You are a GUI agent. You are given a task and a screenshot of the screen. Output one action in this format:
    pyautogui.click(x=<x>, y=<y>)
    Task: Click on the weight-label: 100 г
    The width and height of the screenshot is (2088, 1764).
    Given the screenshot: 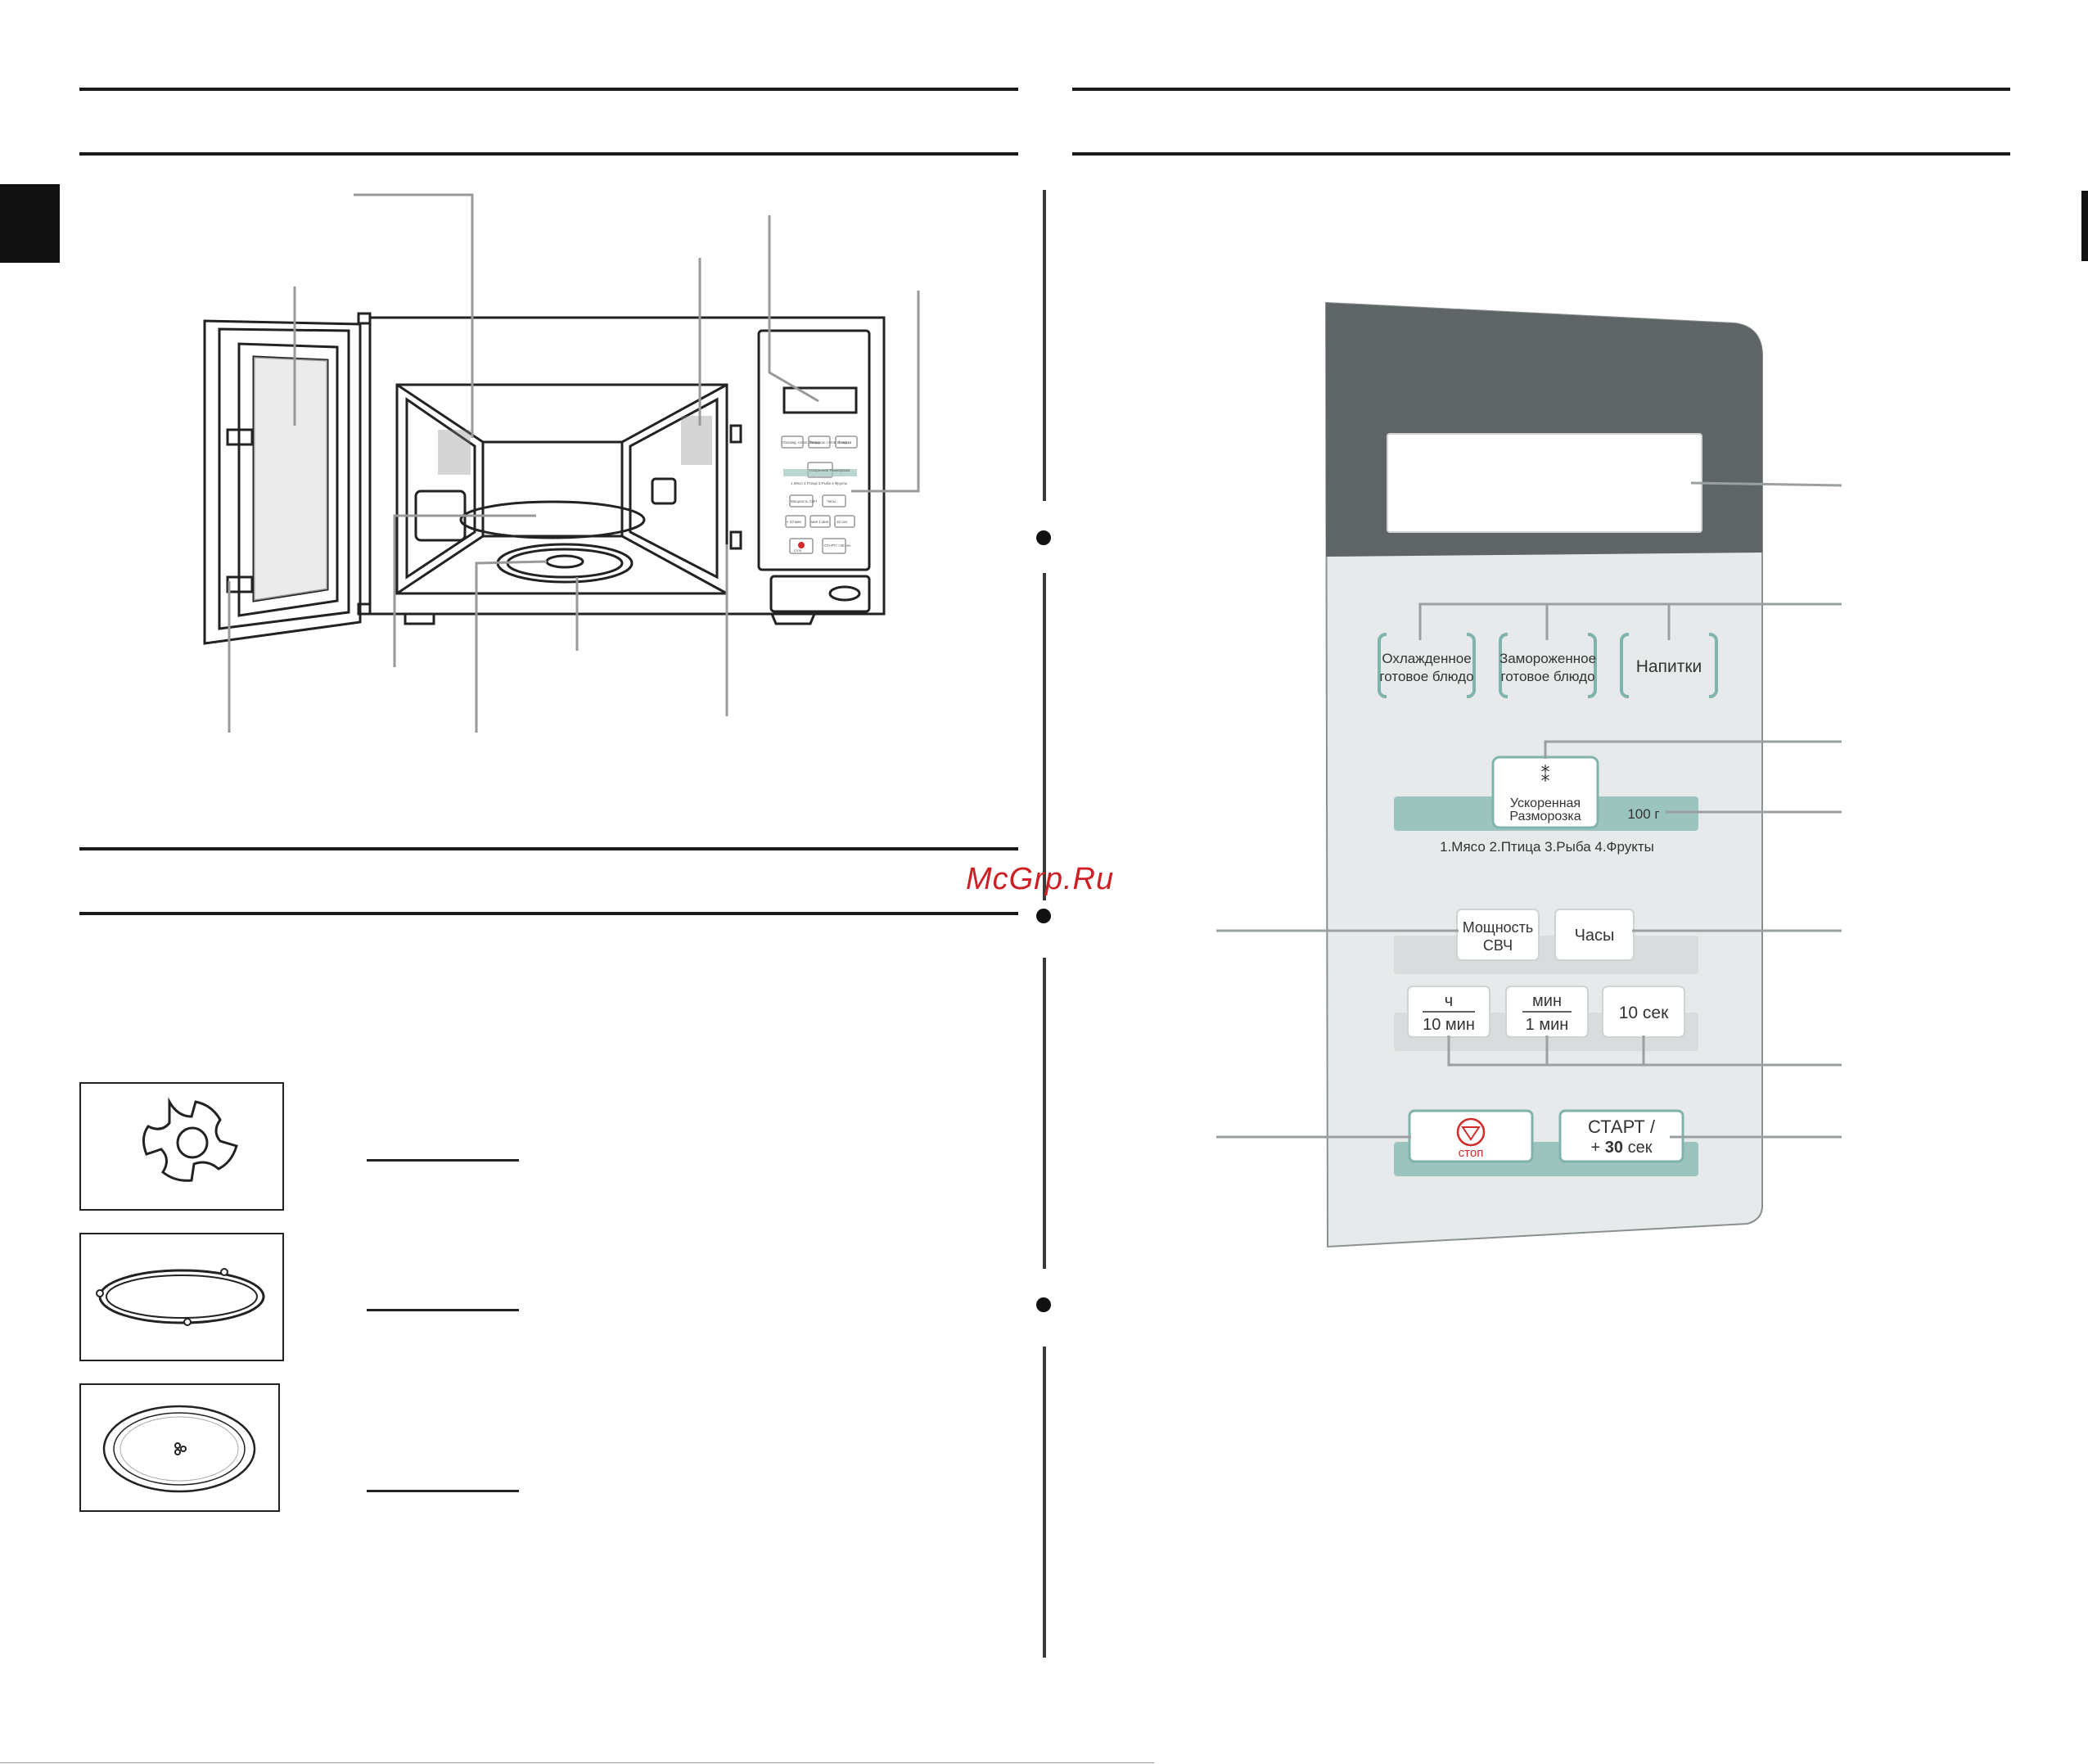 What is the action you would take?
    pyautogui.click(x=1643, y=814)
    